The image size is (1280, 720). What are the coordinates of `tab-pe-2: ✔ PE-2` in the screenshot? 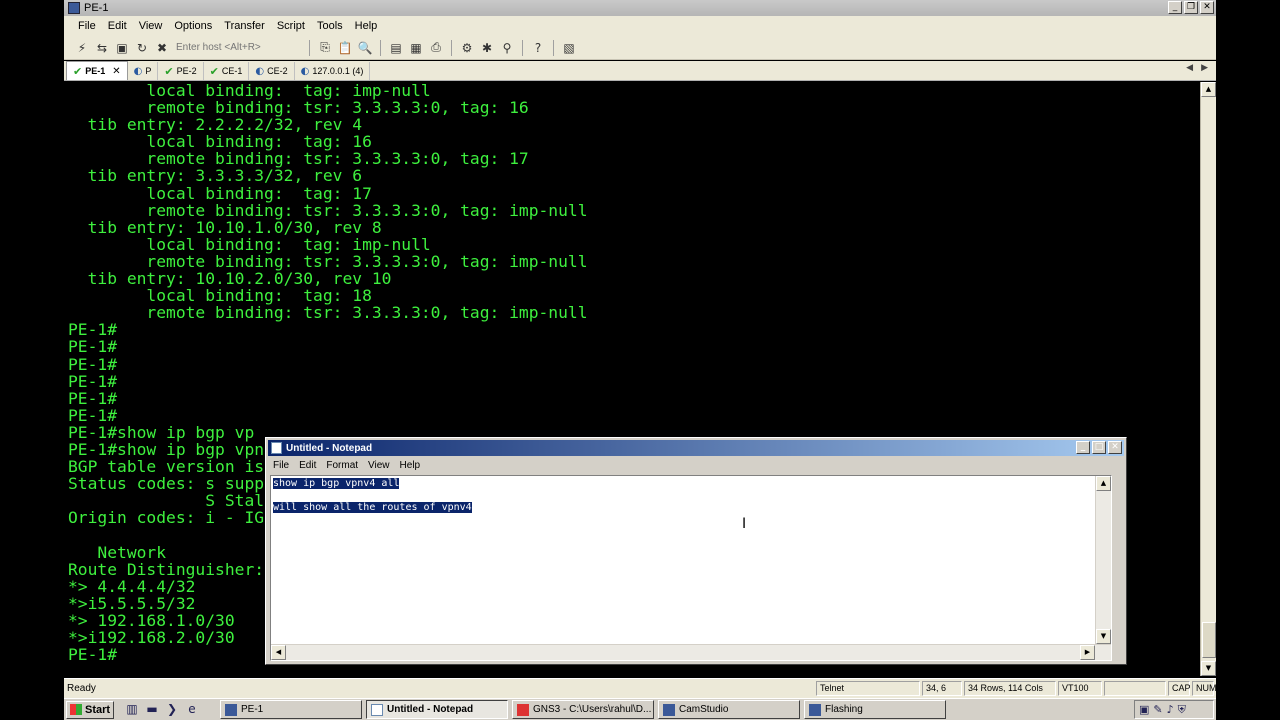 It's located at (181, 71).